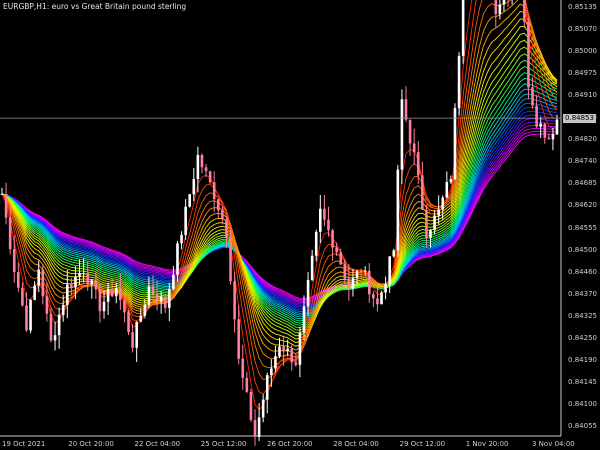 The width and height of the screenshot is (600, 450). What do you see at coordinates (582, 29) in the screenshot?
I see `price-tick-label: 0.85070` at bounding box center [582, 29].